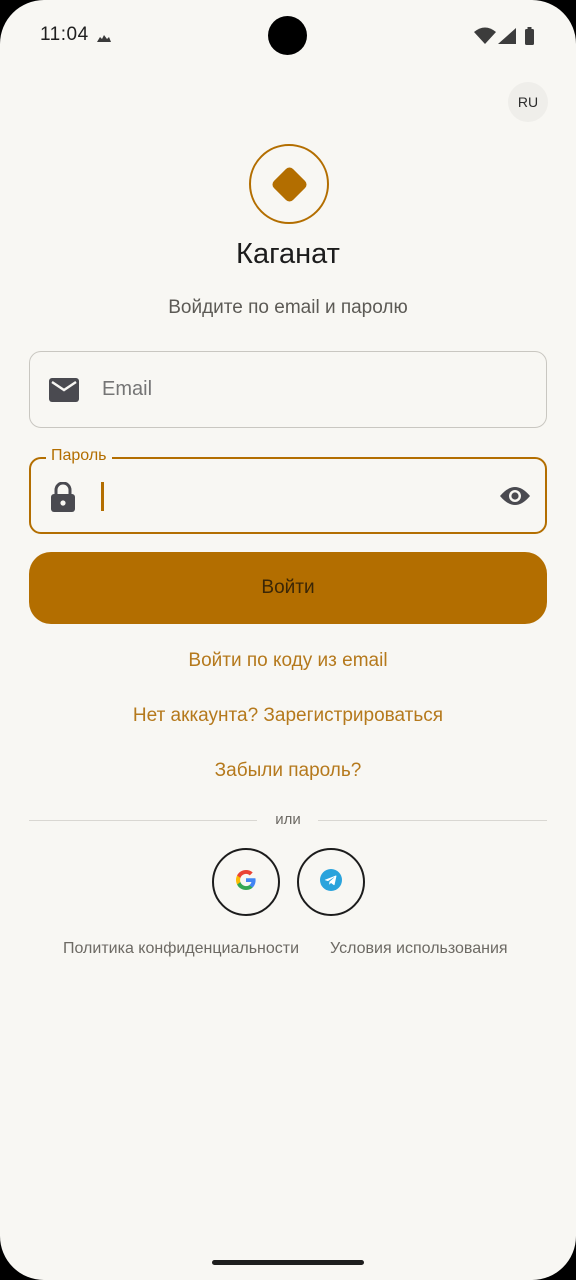 This screenshot has width=576, height=1280. Describe the element at coordinates (288, 716) in the screenshot. I see `register-link: Нет аккаунта? Зарегистрироваться` at that location.